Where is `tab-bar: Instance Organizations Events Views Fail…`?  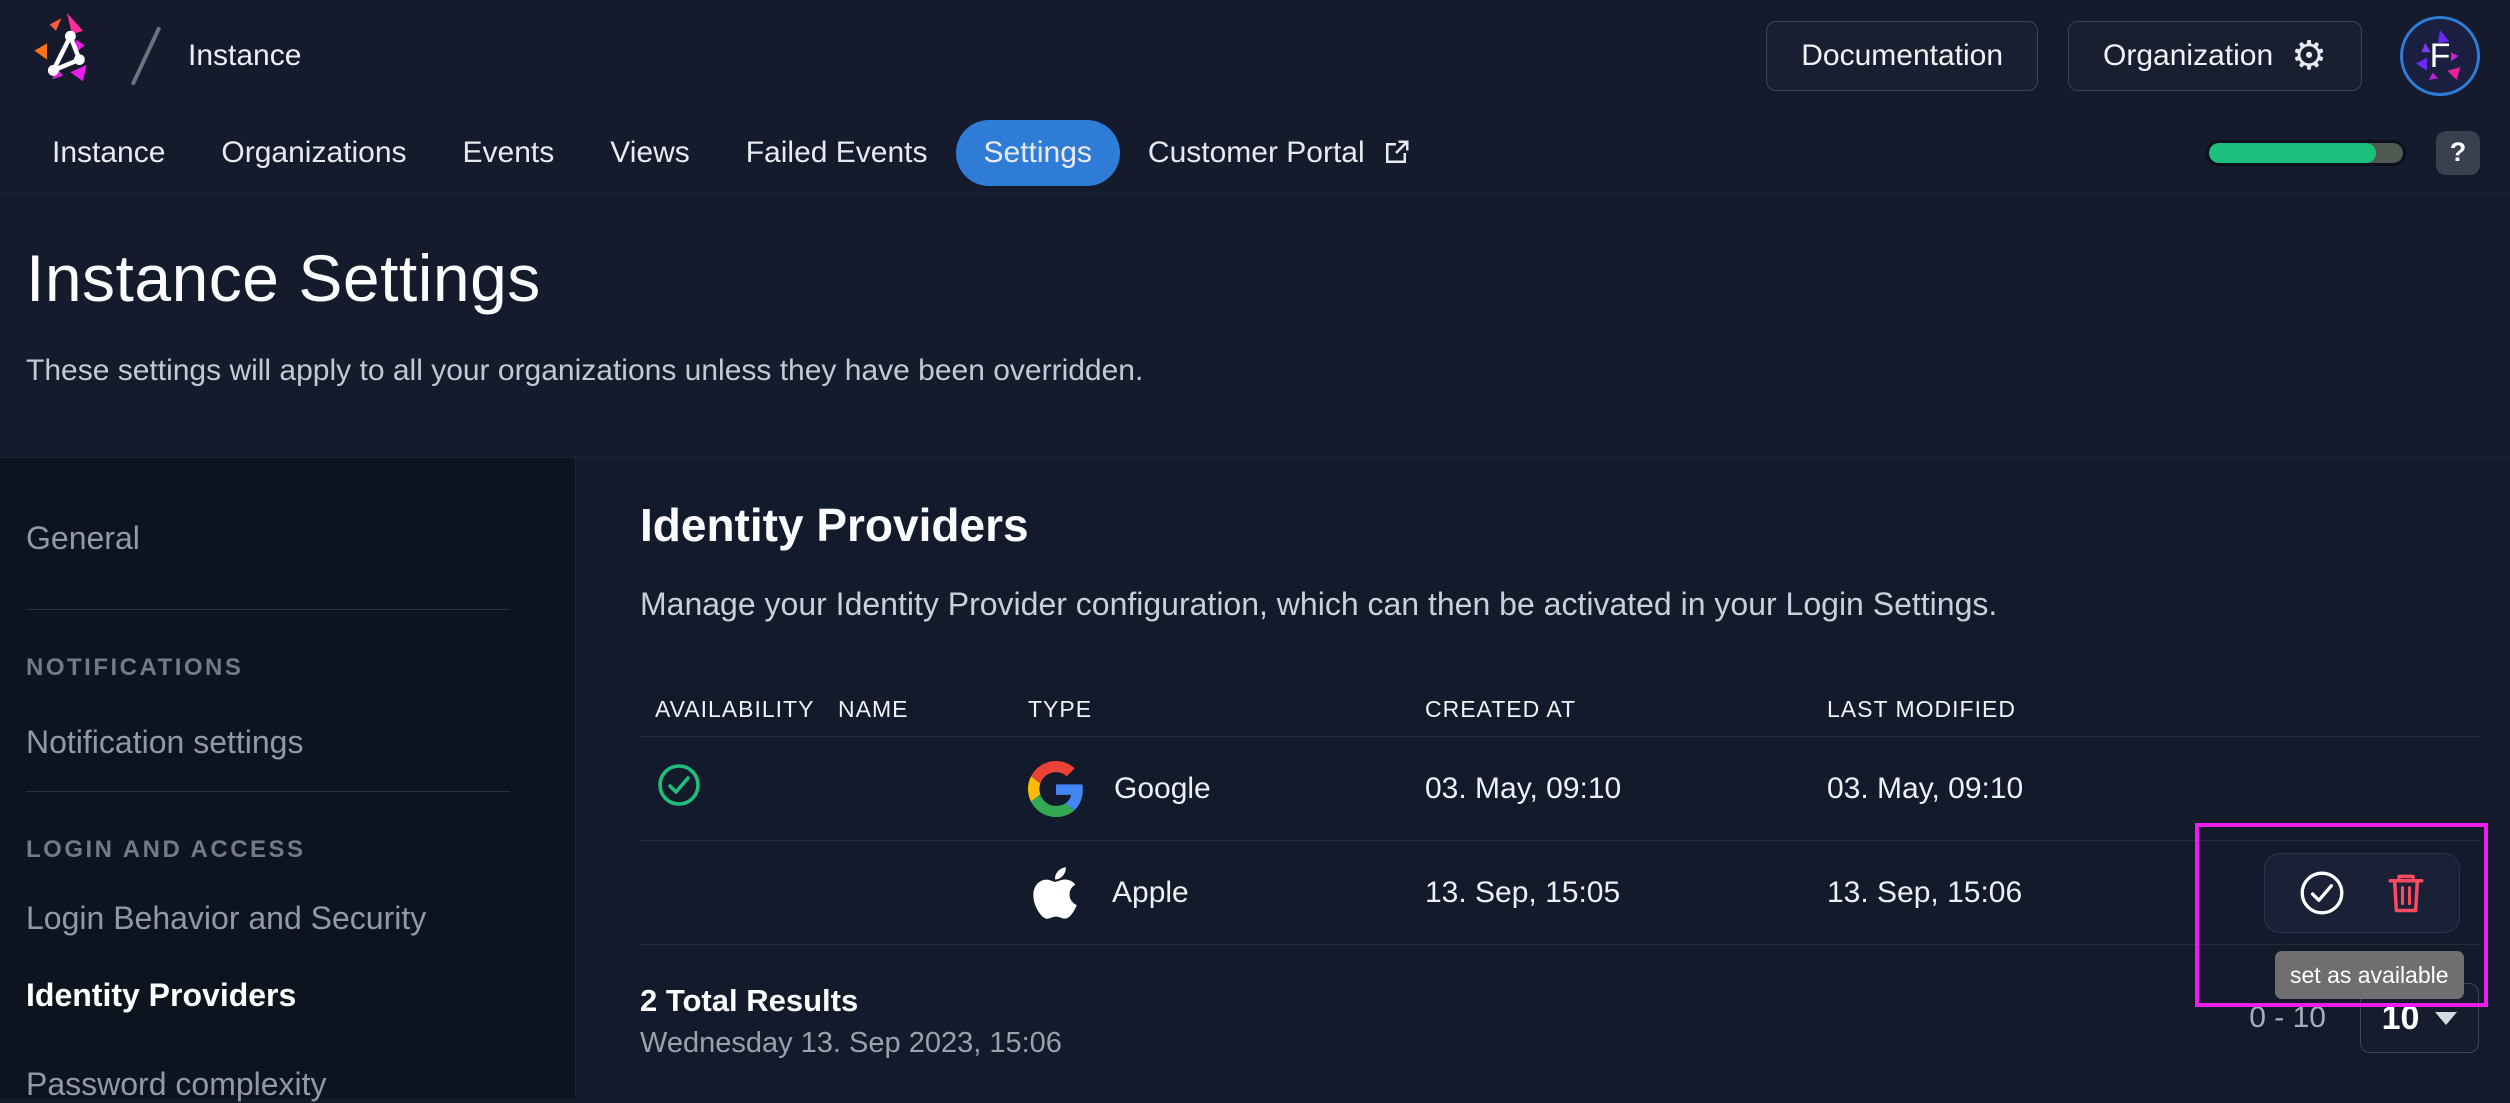
tab-bar: Instance Organizations Events Views Fail… is located at coordinates (1255, 153).